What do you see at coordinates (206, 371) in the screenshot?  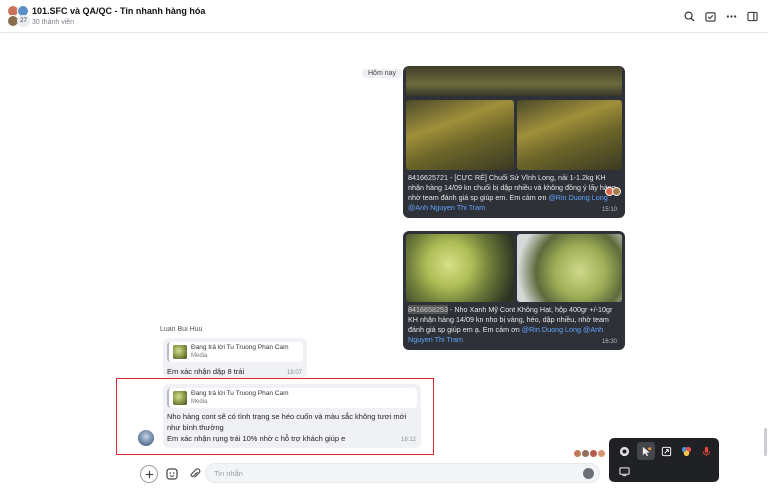 I see `message-text: Em xác nhận dập 8 trái` at bounding box center [206, 371].